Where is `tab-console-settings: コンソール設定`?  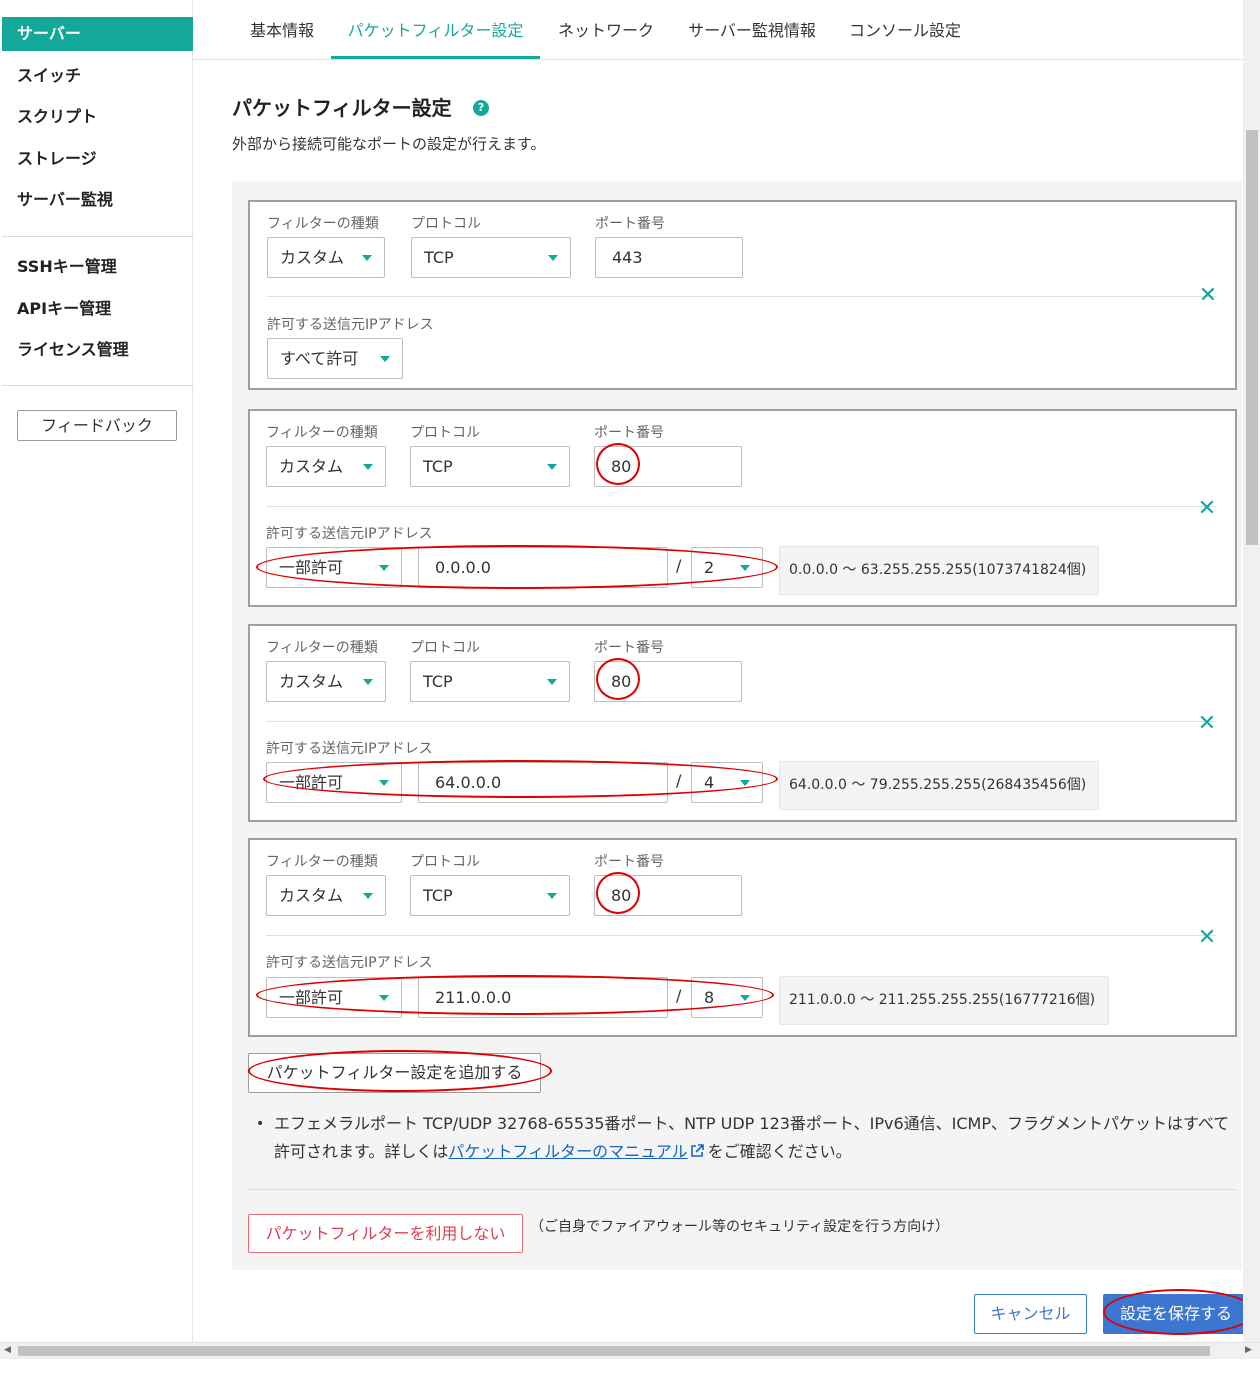 tab-console-settings: コンソール設定 is located at coordinates (905, 29).